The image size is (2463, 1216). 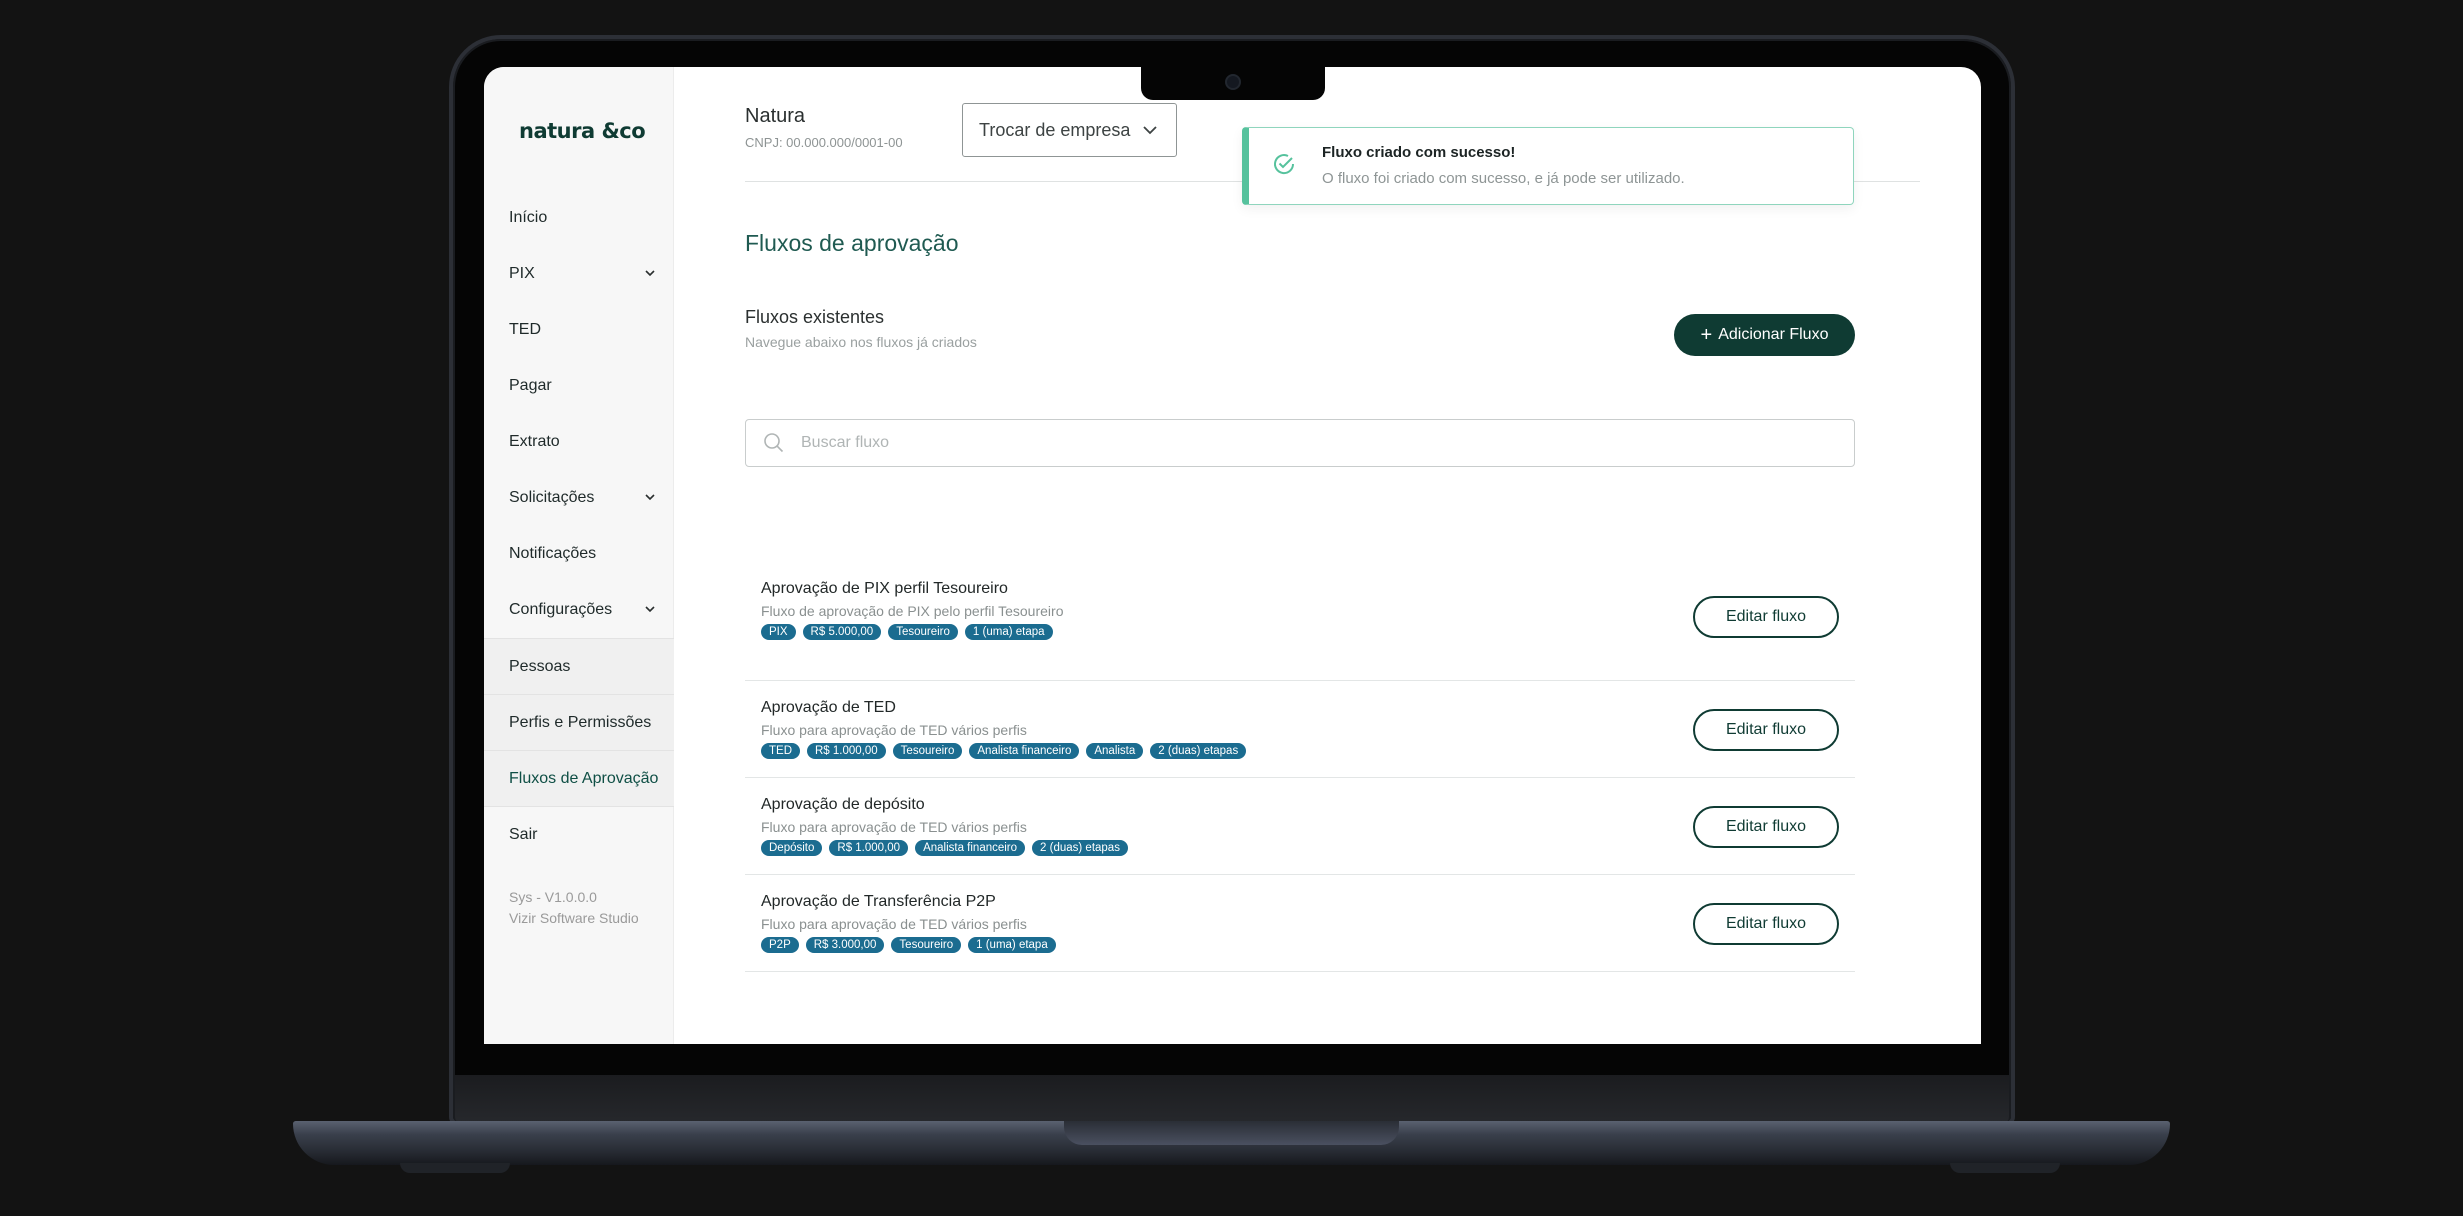 I want to click on sidebar-item-label: Sair, so click(x=523, y=834).